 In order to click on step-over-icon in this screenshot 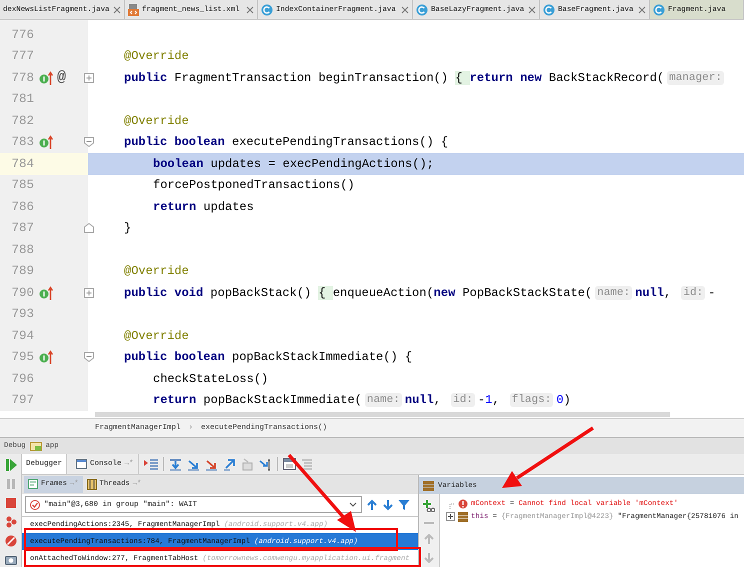, I will do `click(175, 464)`.